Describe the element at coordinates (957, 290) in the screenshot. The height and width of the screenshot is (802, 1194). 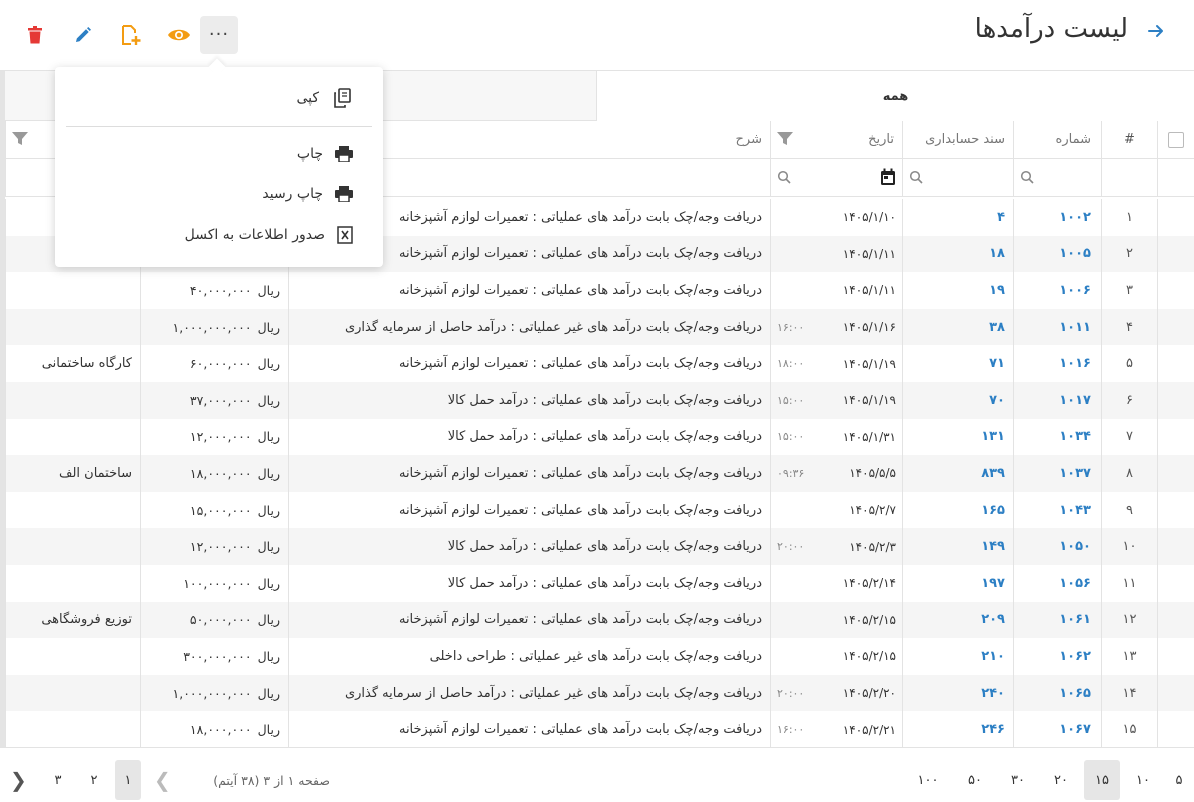
I see `row-doc-link: ۱۹` at that location.